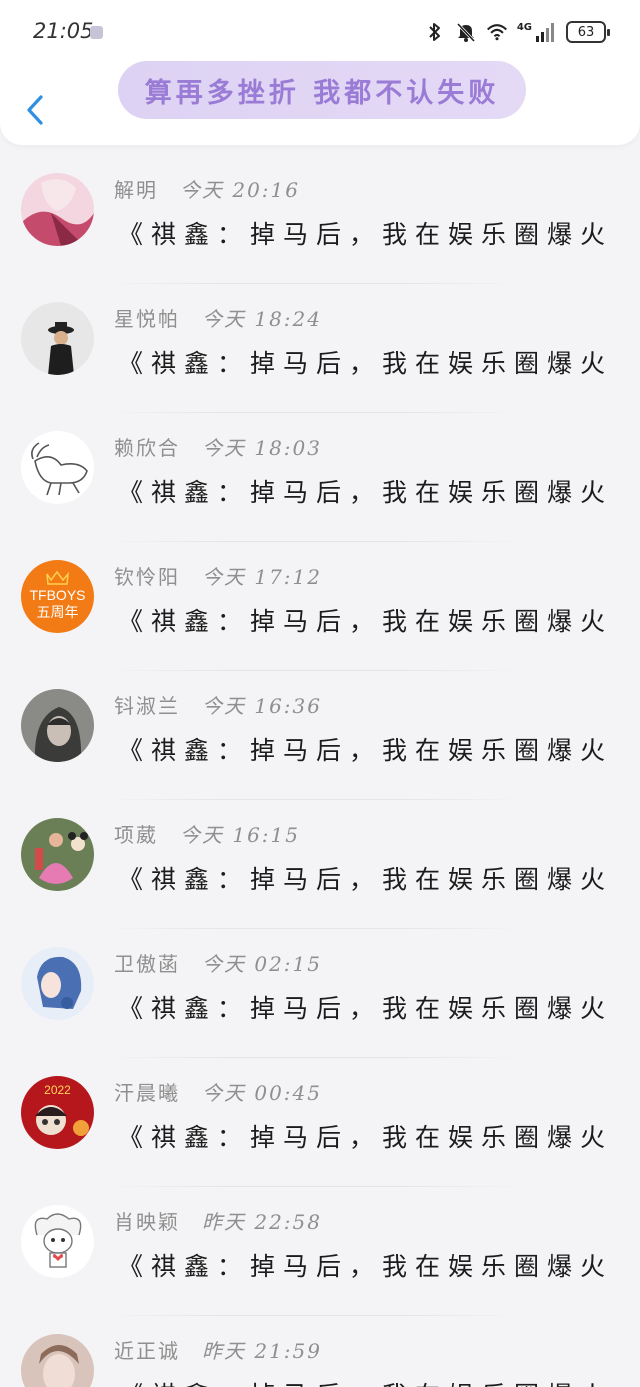 The image size is (640, 1387). What do you see at coordinates (240, 835) in the screenshot?
I see `message-time: 今天 16:15` at bounding box center [240, 835].